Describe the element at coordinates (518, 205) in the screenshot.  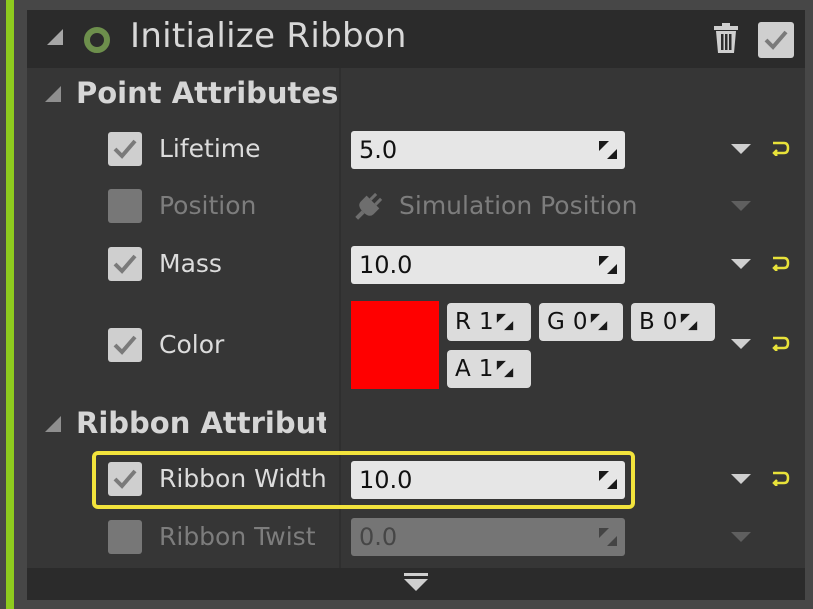
I see `position-binding-value: Simulation Position` at that location.